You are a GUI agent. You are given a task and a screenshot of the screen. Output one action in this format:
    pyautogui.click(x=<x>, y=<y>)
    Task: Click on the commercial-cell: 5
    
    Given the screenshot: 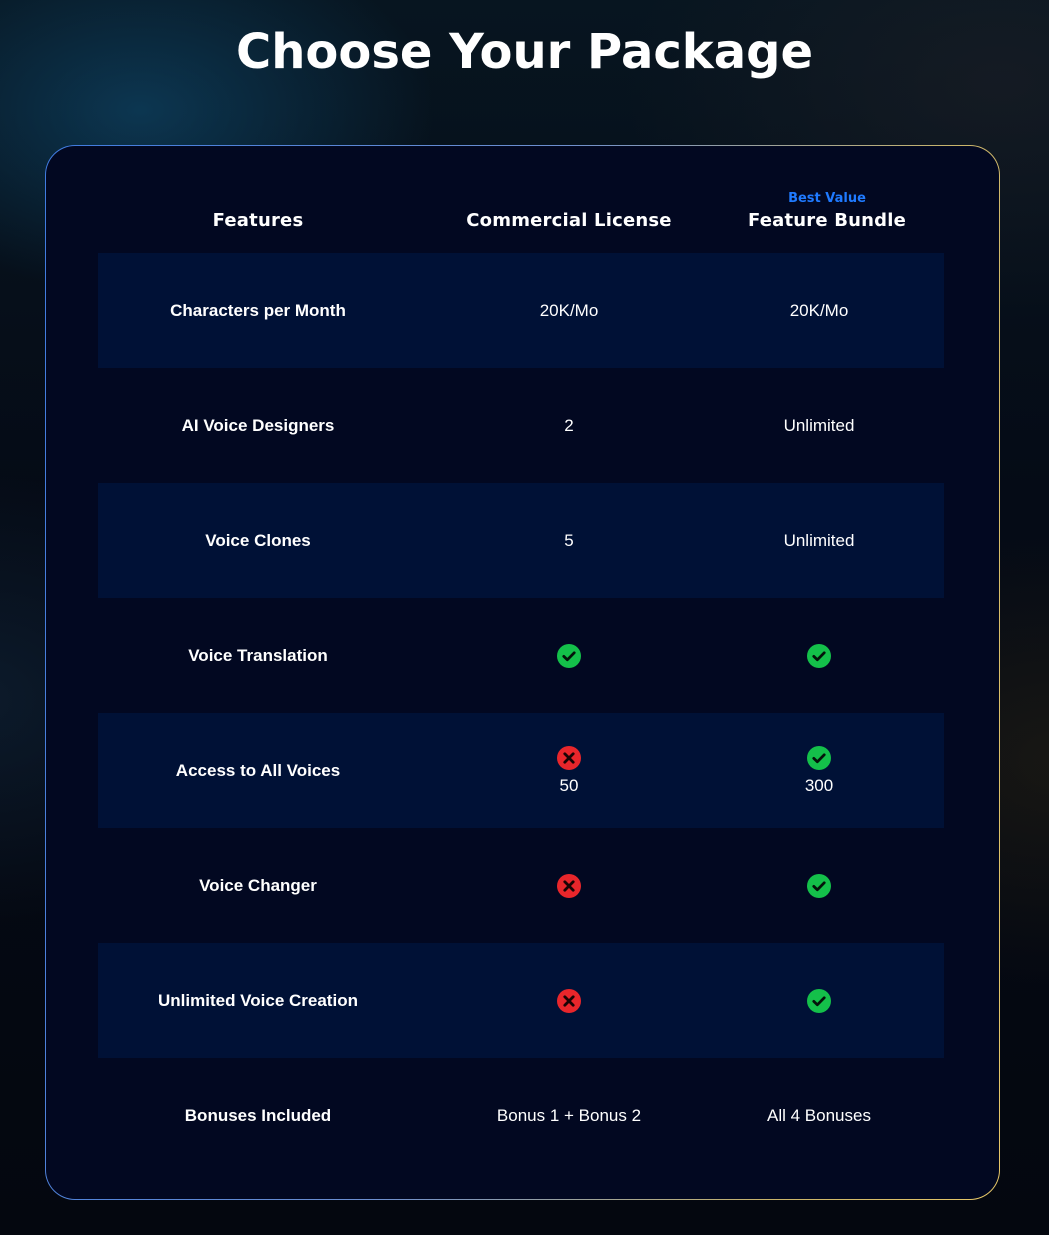 What is the action you would take?
    pyautogui.click(x=569, y=541)
    